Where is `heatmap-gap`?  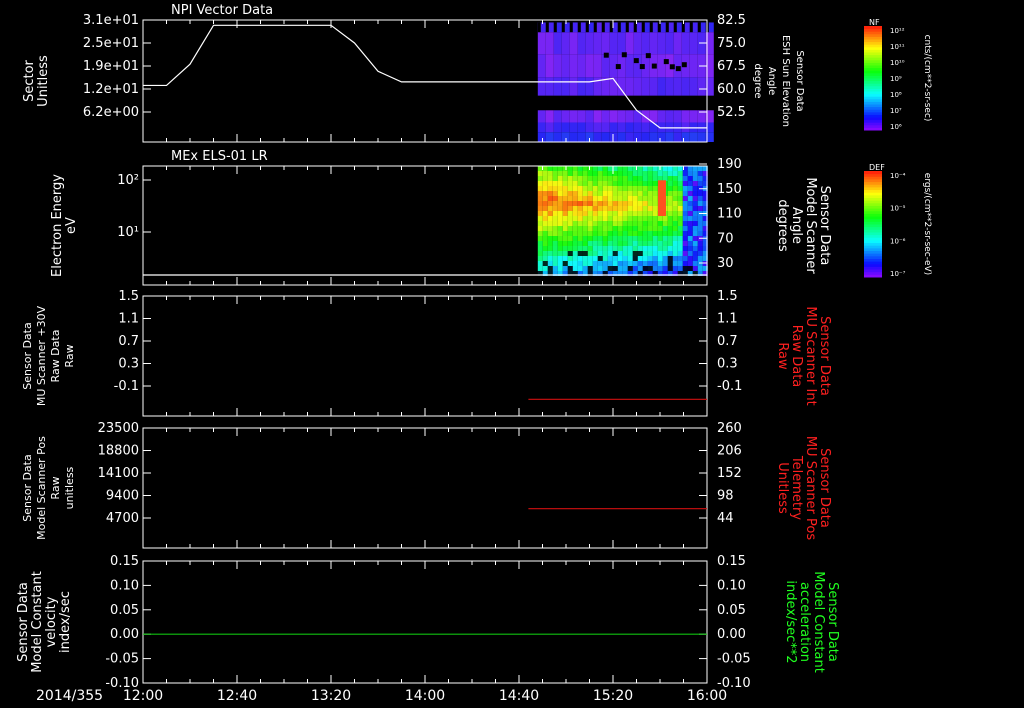
heatmap-gap is located at coordinates (642, 67).